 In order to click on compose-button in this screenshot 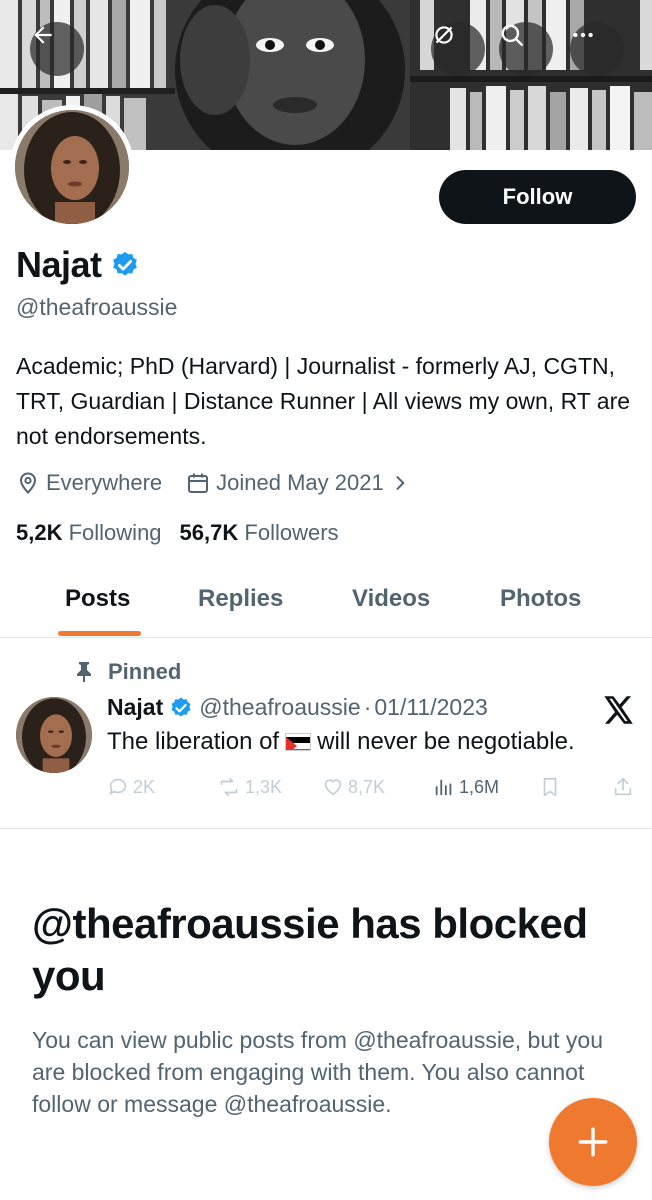, I will do `click(593, 1142)`.